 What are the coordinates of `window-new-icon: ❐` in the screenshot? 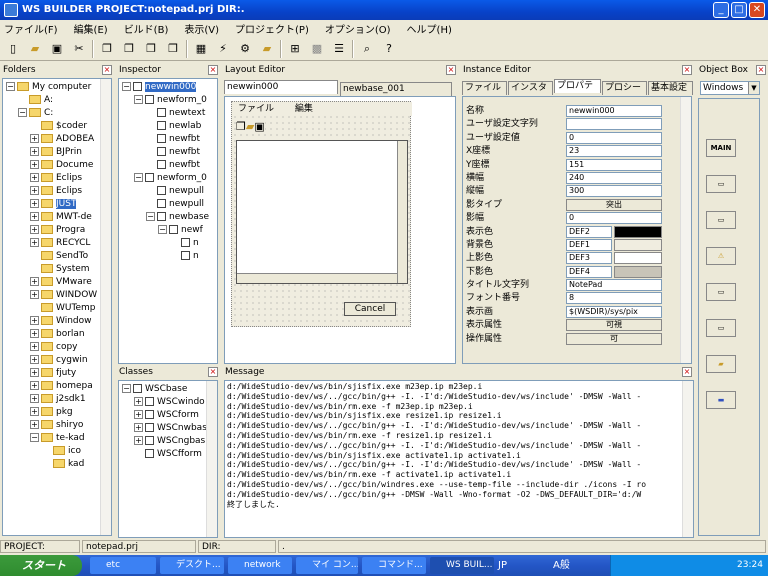 It's located at (107, 49).